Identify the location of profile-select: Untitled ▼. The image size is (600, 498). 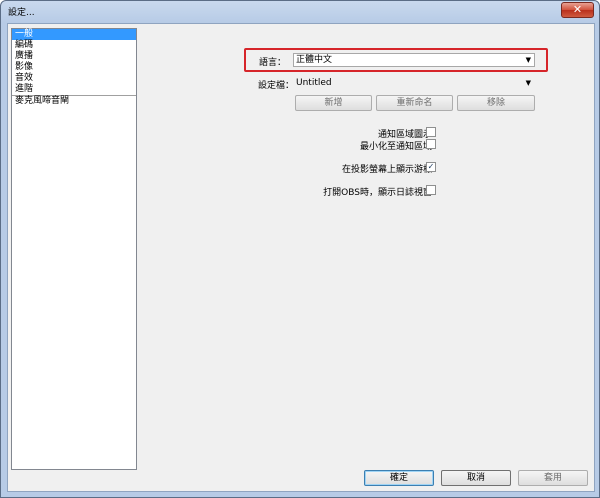
(414, 83).